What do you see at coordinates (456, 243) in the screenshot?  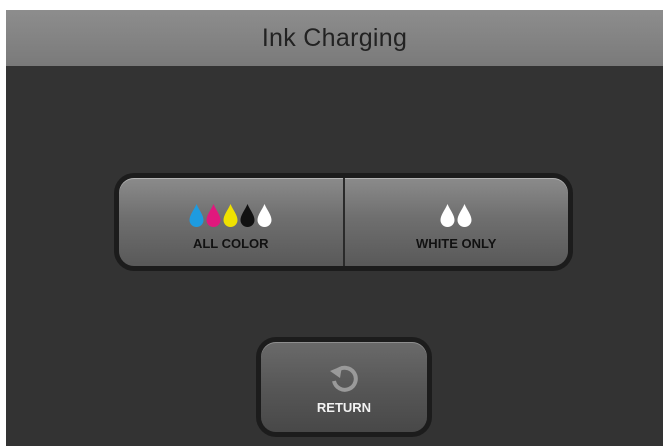 I see `white-only-label: WHITE ONLY` at bounding box center [456, 243].